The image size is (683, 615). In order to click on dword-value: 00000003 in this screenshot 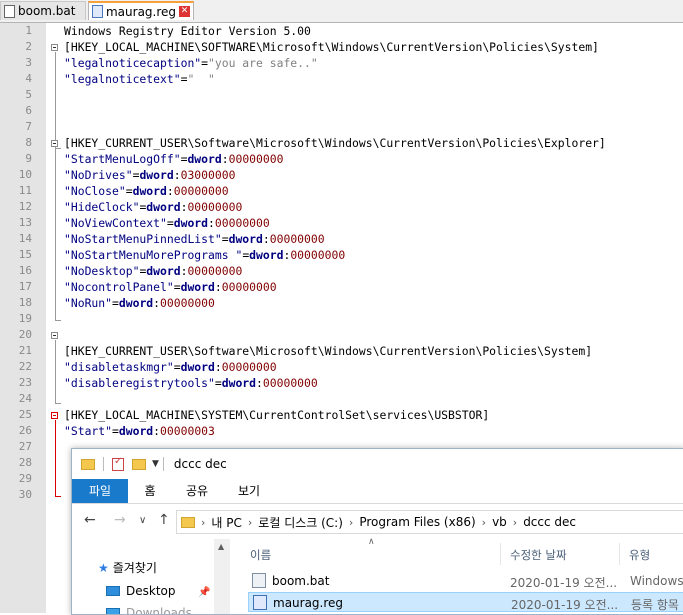, I will do `click(187, 431)`.